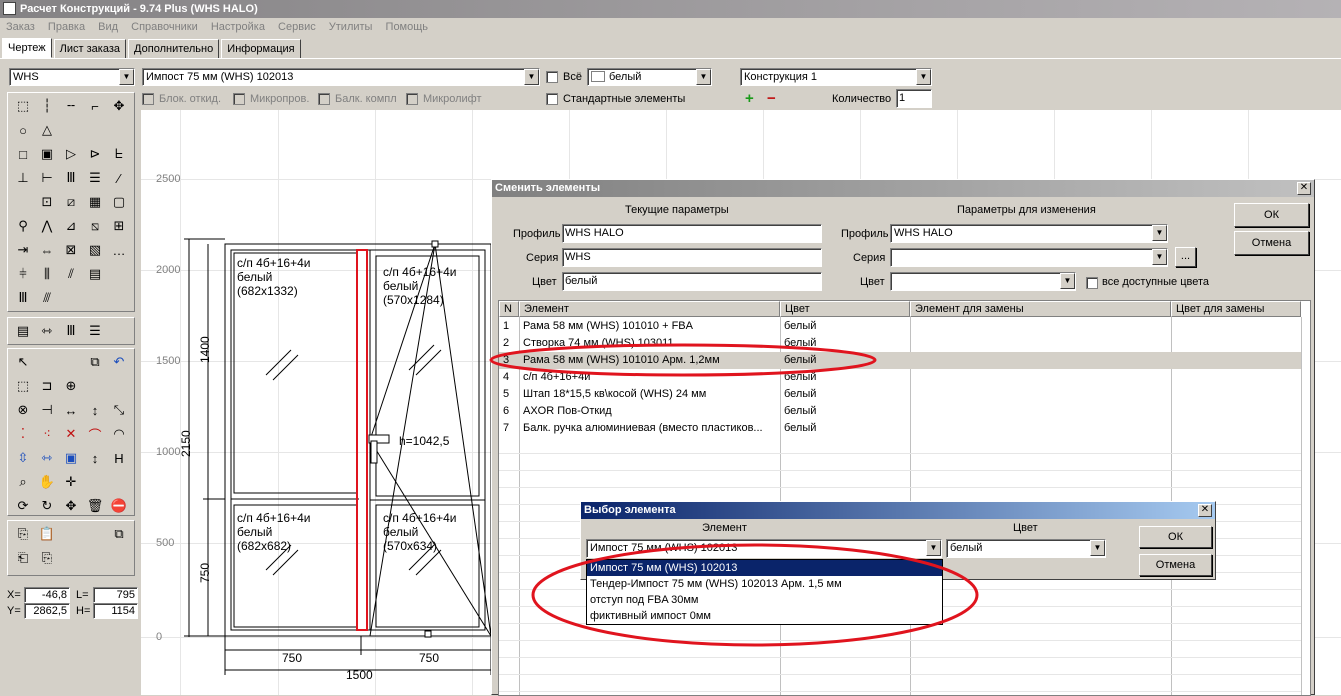  What do you see at coordinates (238, 27) in the screenshot?
I see `menu-settings: Настройка` at bounding box center [238, 27].